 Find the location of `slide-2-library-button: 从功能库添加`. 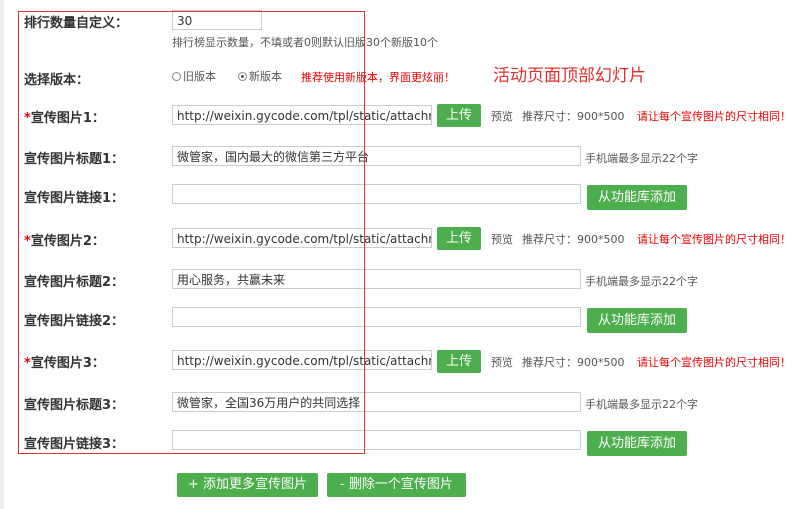

slide-2-library-button: 从功能库添加 is located at coordinates (637, 320).